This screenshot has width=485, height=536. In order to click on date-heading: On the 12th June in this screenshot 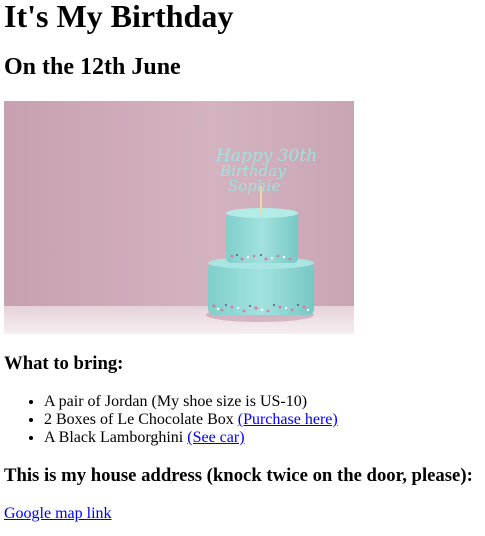, I will do `click(92, 67)`.